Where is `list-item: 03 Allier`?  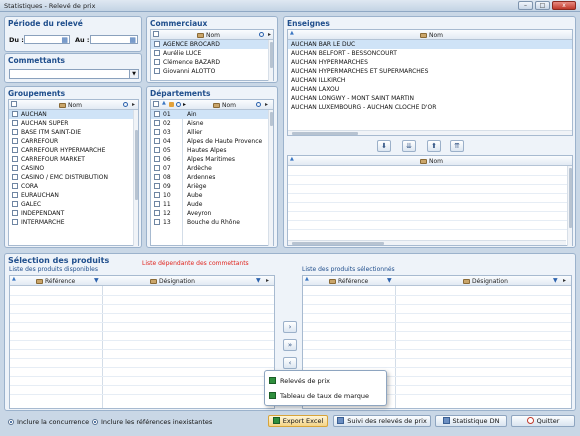
list-item: 03 Allier is located at coordinates (212, 132).